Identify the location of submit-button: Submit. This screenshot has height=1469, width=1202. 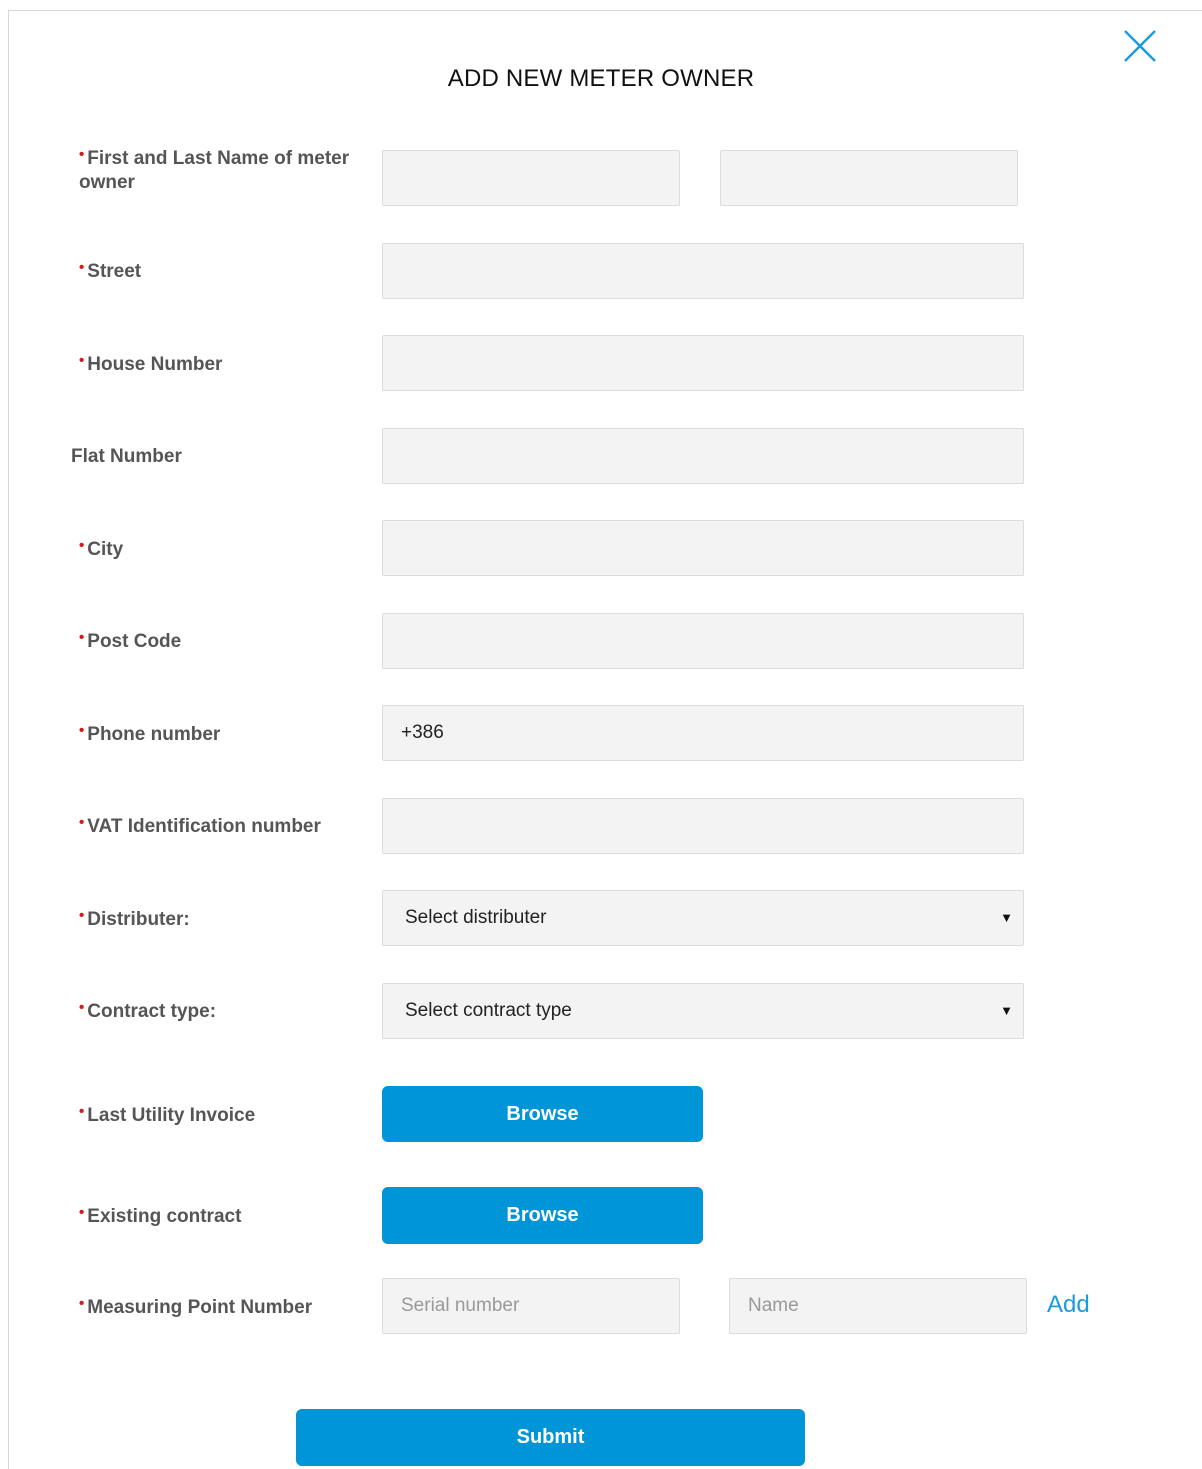
(550, 1437).